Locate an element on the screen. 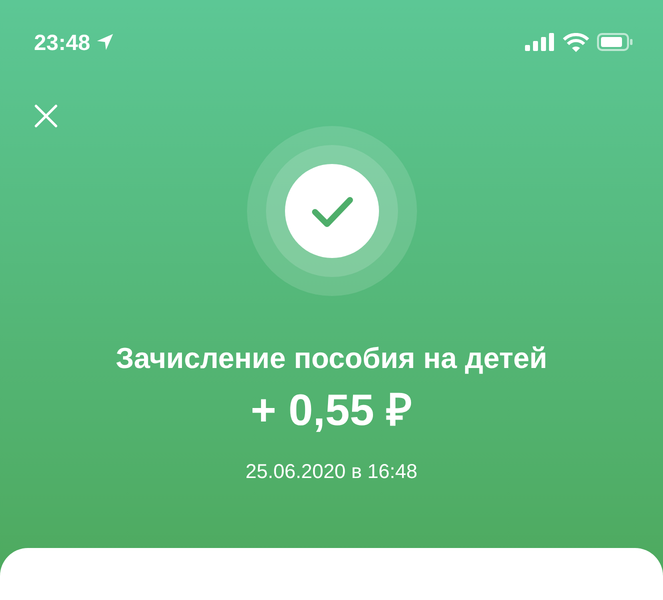 Image resolution: width=663 pixels, height=600 pixels. wifi-icon is located at coordinates (576, 42).